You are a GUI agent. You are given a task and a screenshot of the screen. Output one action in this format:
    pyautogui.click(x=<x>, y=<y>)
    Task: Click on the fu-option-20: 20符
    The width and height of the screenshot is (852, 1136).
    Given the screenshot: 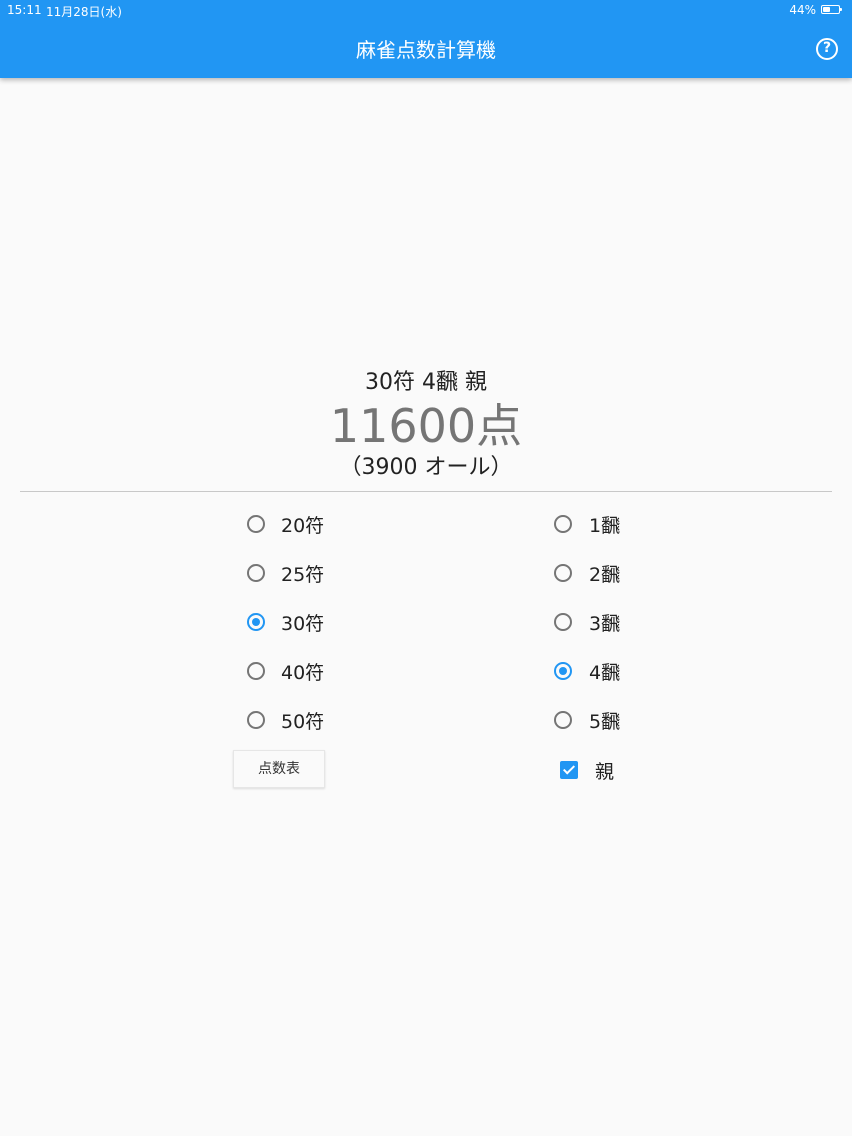 What is the action you would take?
    pyautogui.click(x=285, y=524)
    